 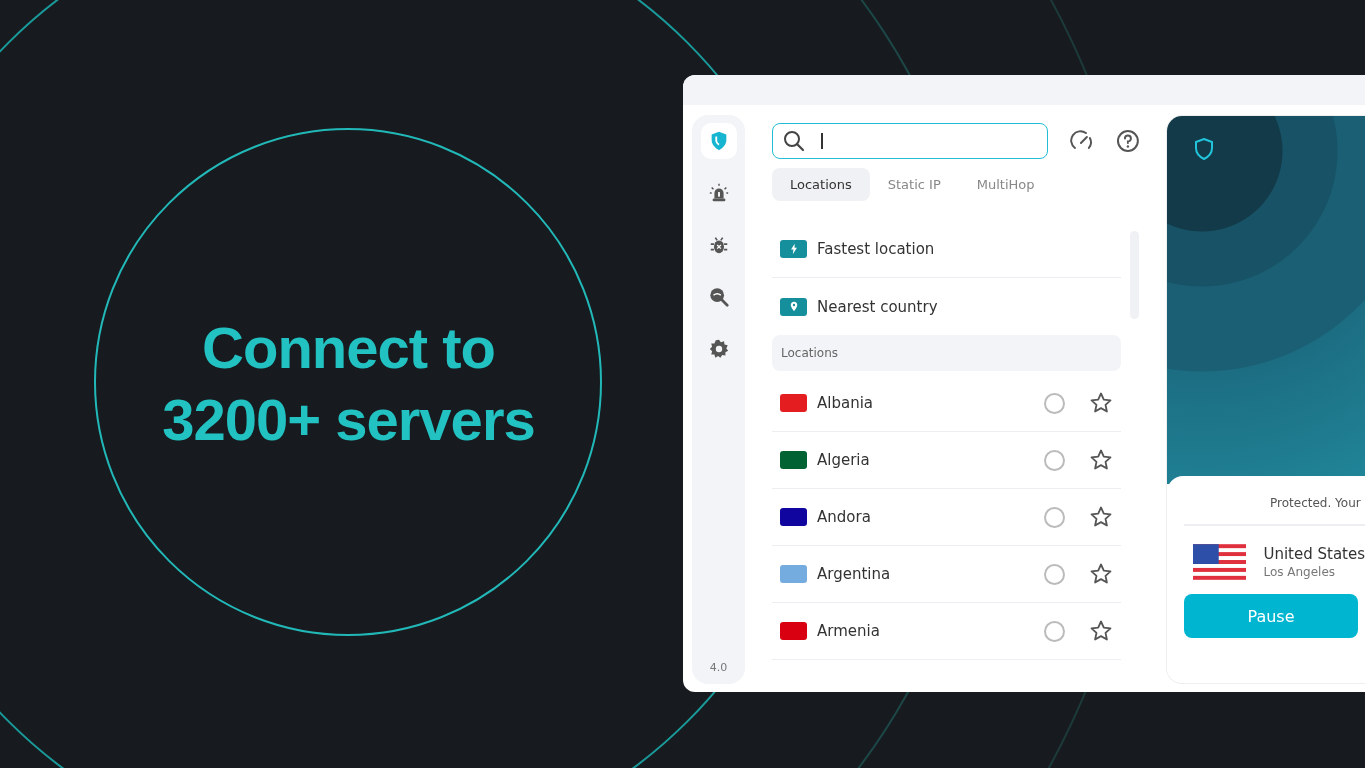 I want to click on country-name: Armenia, so click(x=925, y=631).